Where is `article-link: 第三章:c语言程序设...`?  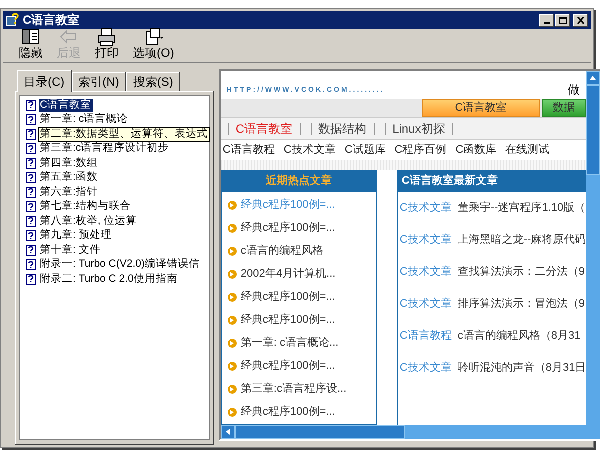
article-link: 第三章:c语言程序设... is located at coordinates (293, 389).